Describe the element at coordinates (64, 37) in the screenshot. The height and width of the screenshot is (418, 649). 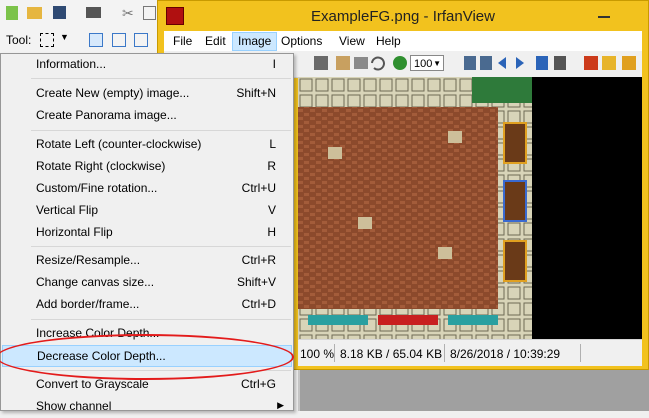
I see `tool-dropdown-icon: ▼` at that location.